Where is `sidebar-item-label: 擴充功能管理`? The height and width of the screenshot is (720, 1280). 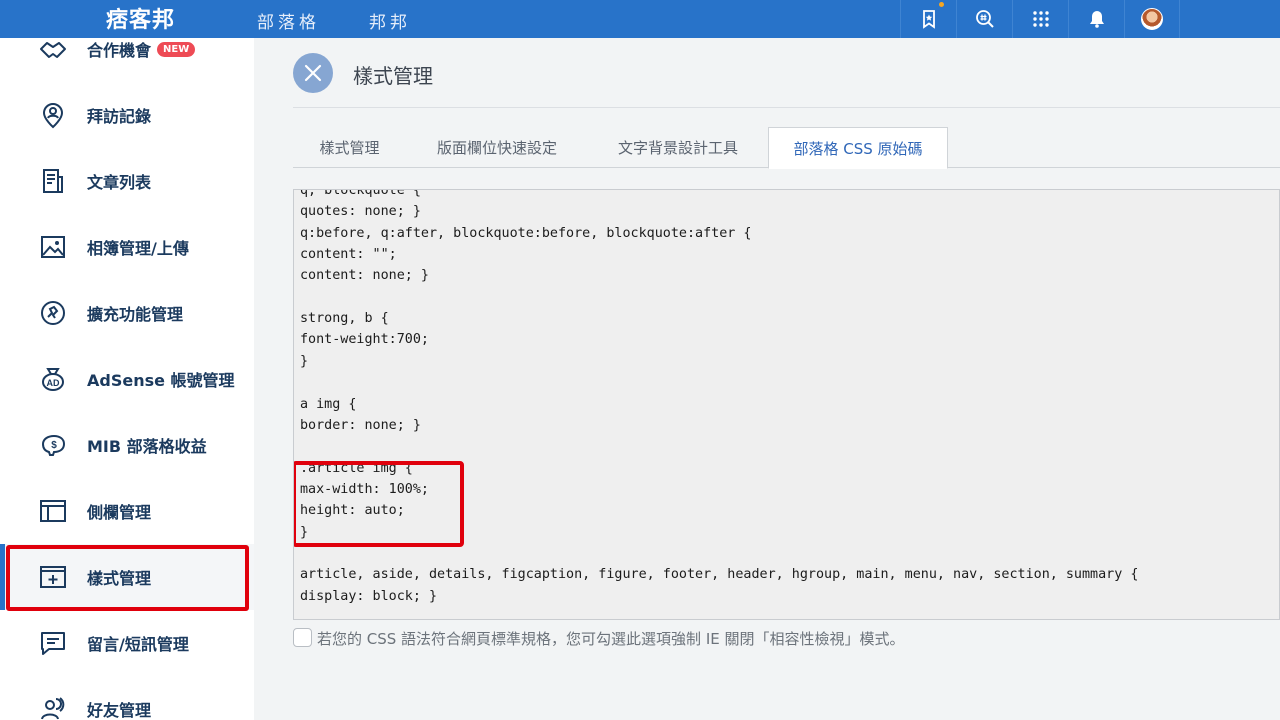 sidebar-item-label: 擴充功能管理 is located at coordinates (135, 314).